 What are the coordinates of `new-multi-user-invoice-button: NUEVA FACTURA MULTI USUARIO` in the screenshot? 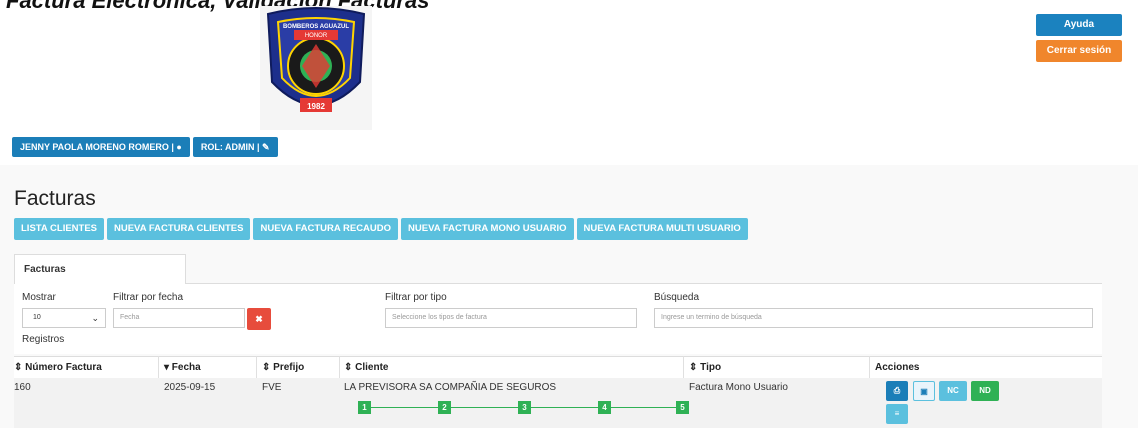 It's located at (662, 229).